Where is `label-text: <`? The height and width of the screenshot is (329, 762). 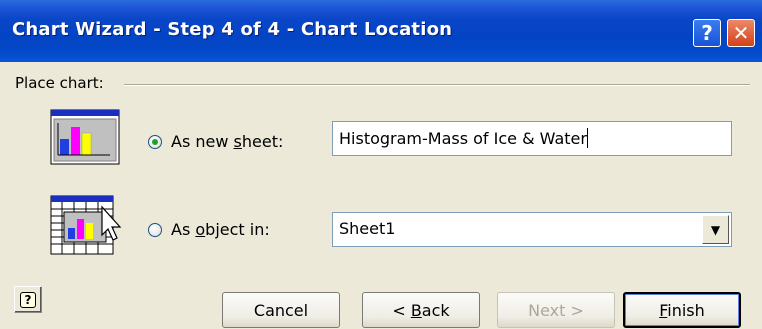 label-text: < is located at coordinates (401, 310).